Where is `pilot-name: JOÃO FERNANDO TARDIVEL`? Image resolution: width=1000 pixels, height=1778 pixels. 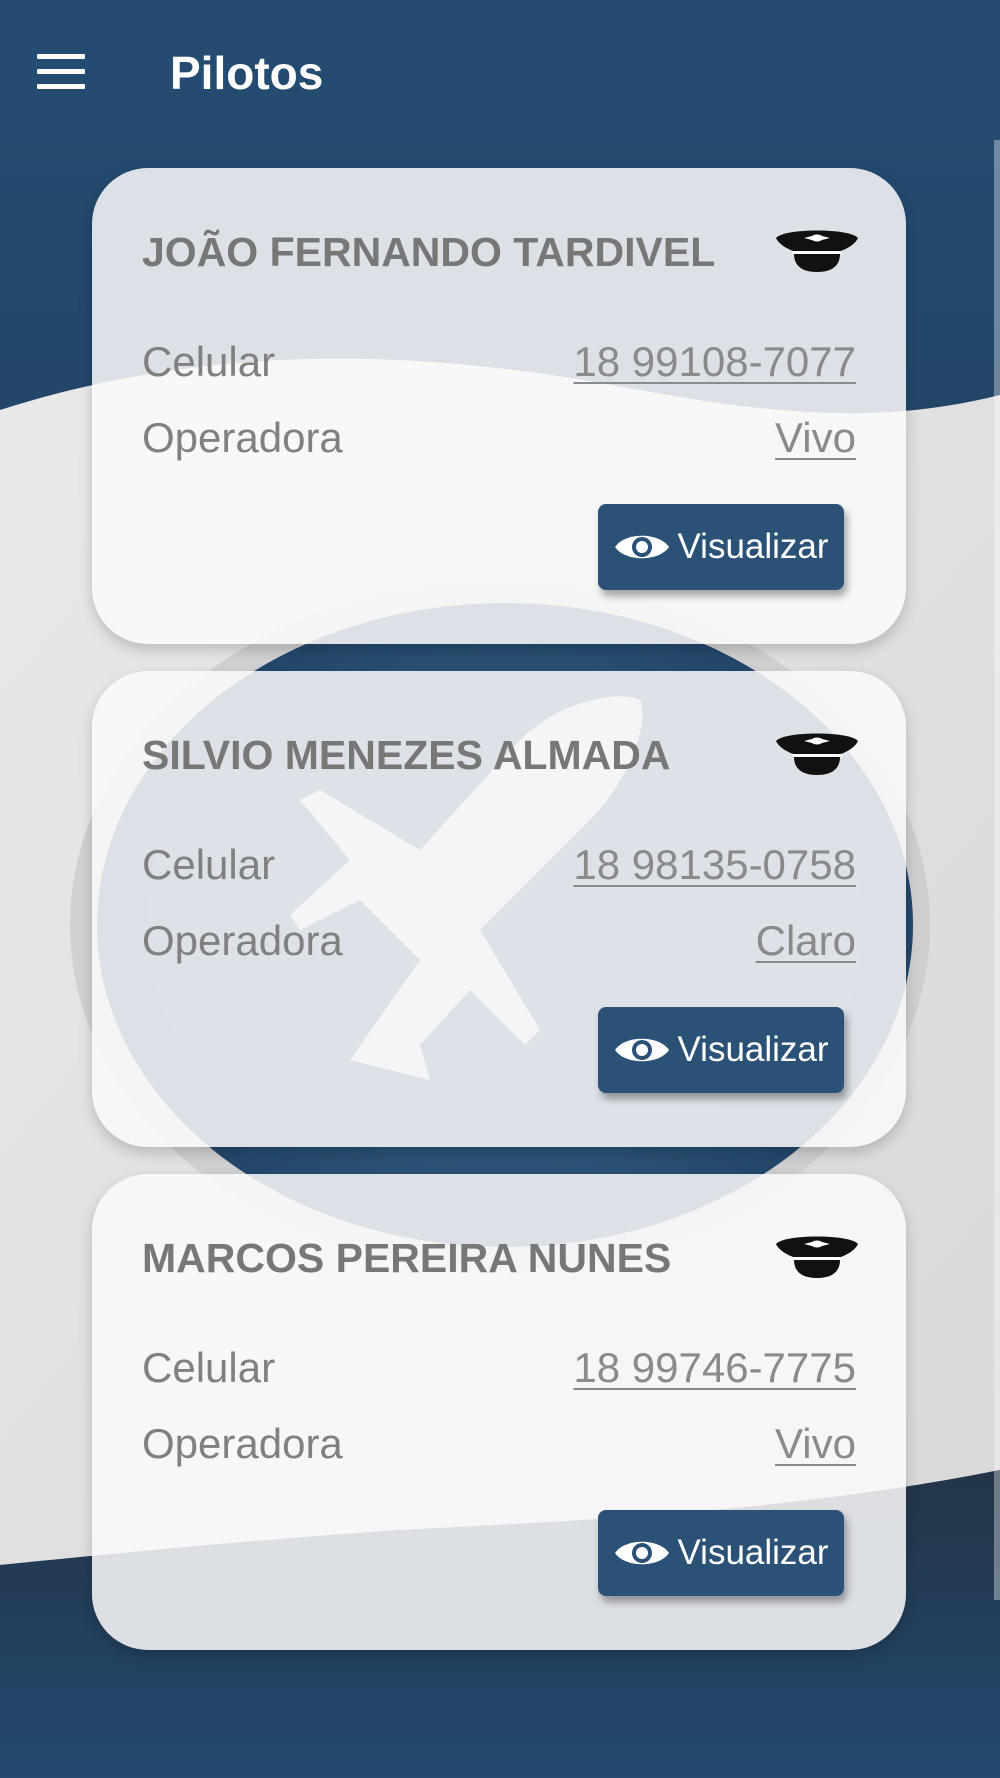
pilot-name: JOÃO FERNANDO TARDIVEL is located at coordinates (429, 252).